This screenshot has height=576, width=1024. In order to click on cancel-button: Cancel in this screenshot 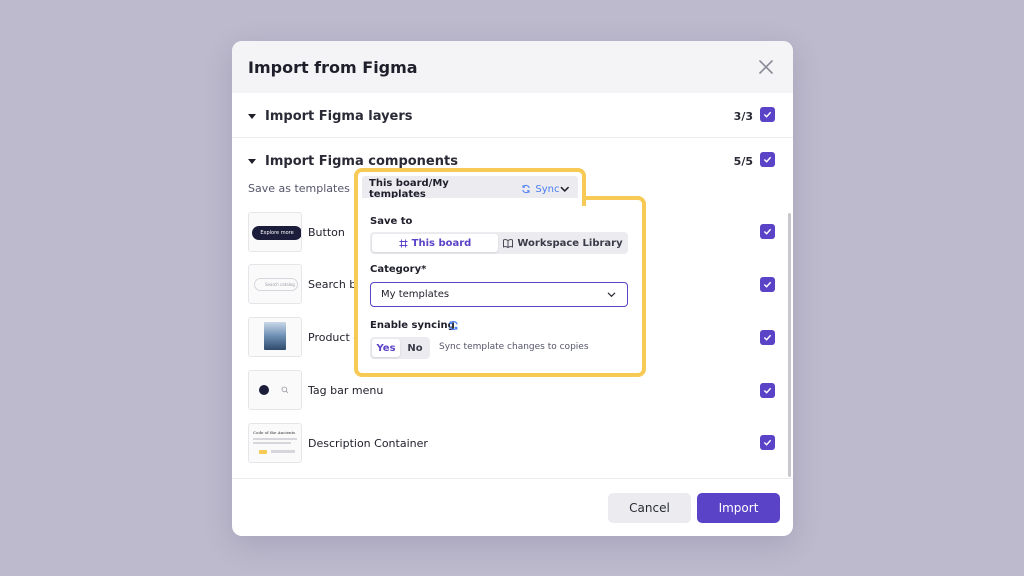, I will do `click(649, 508)`.